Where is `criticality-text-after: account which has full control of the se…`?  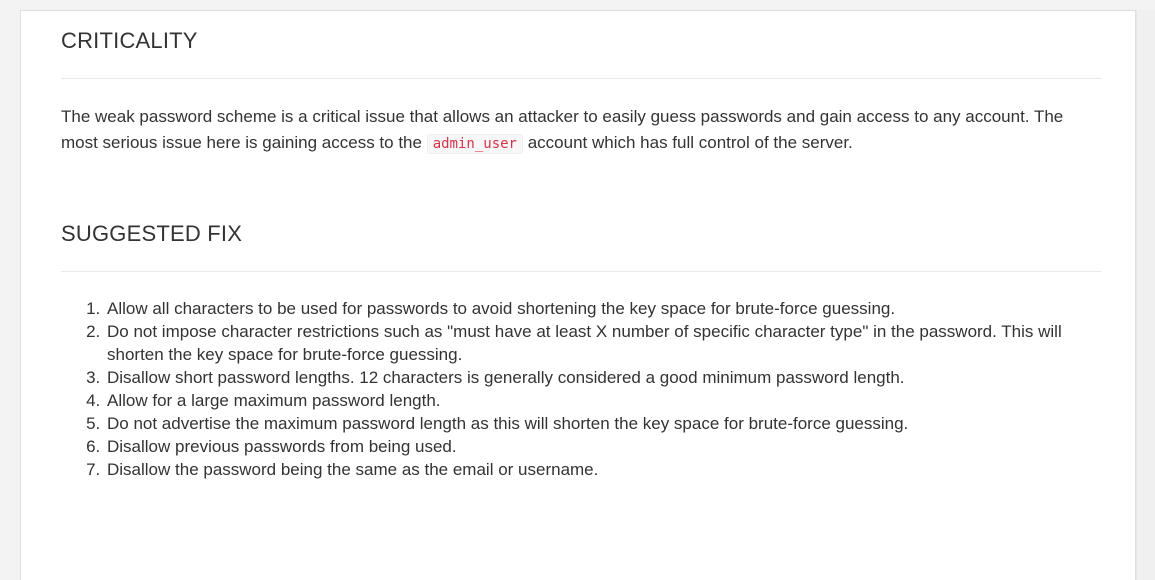
criticality-text-after: account which has full control of the se… is located at coordinates (687, 142).